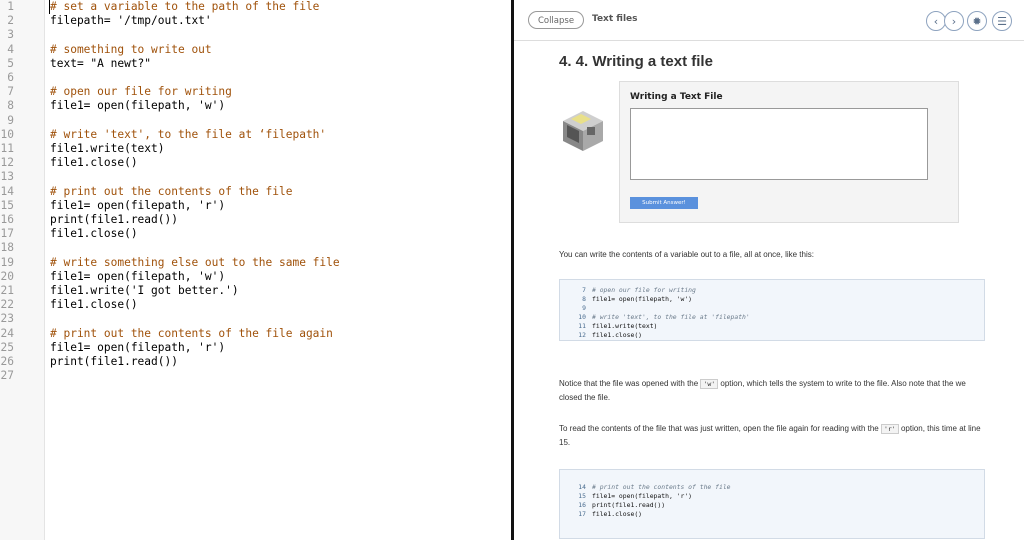 This screenshot has width=1024, height=540. I want to click on editor-line: 14 # print out the contents of the file, so click(255, 192).